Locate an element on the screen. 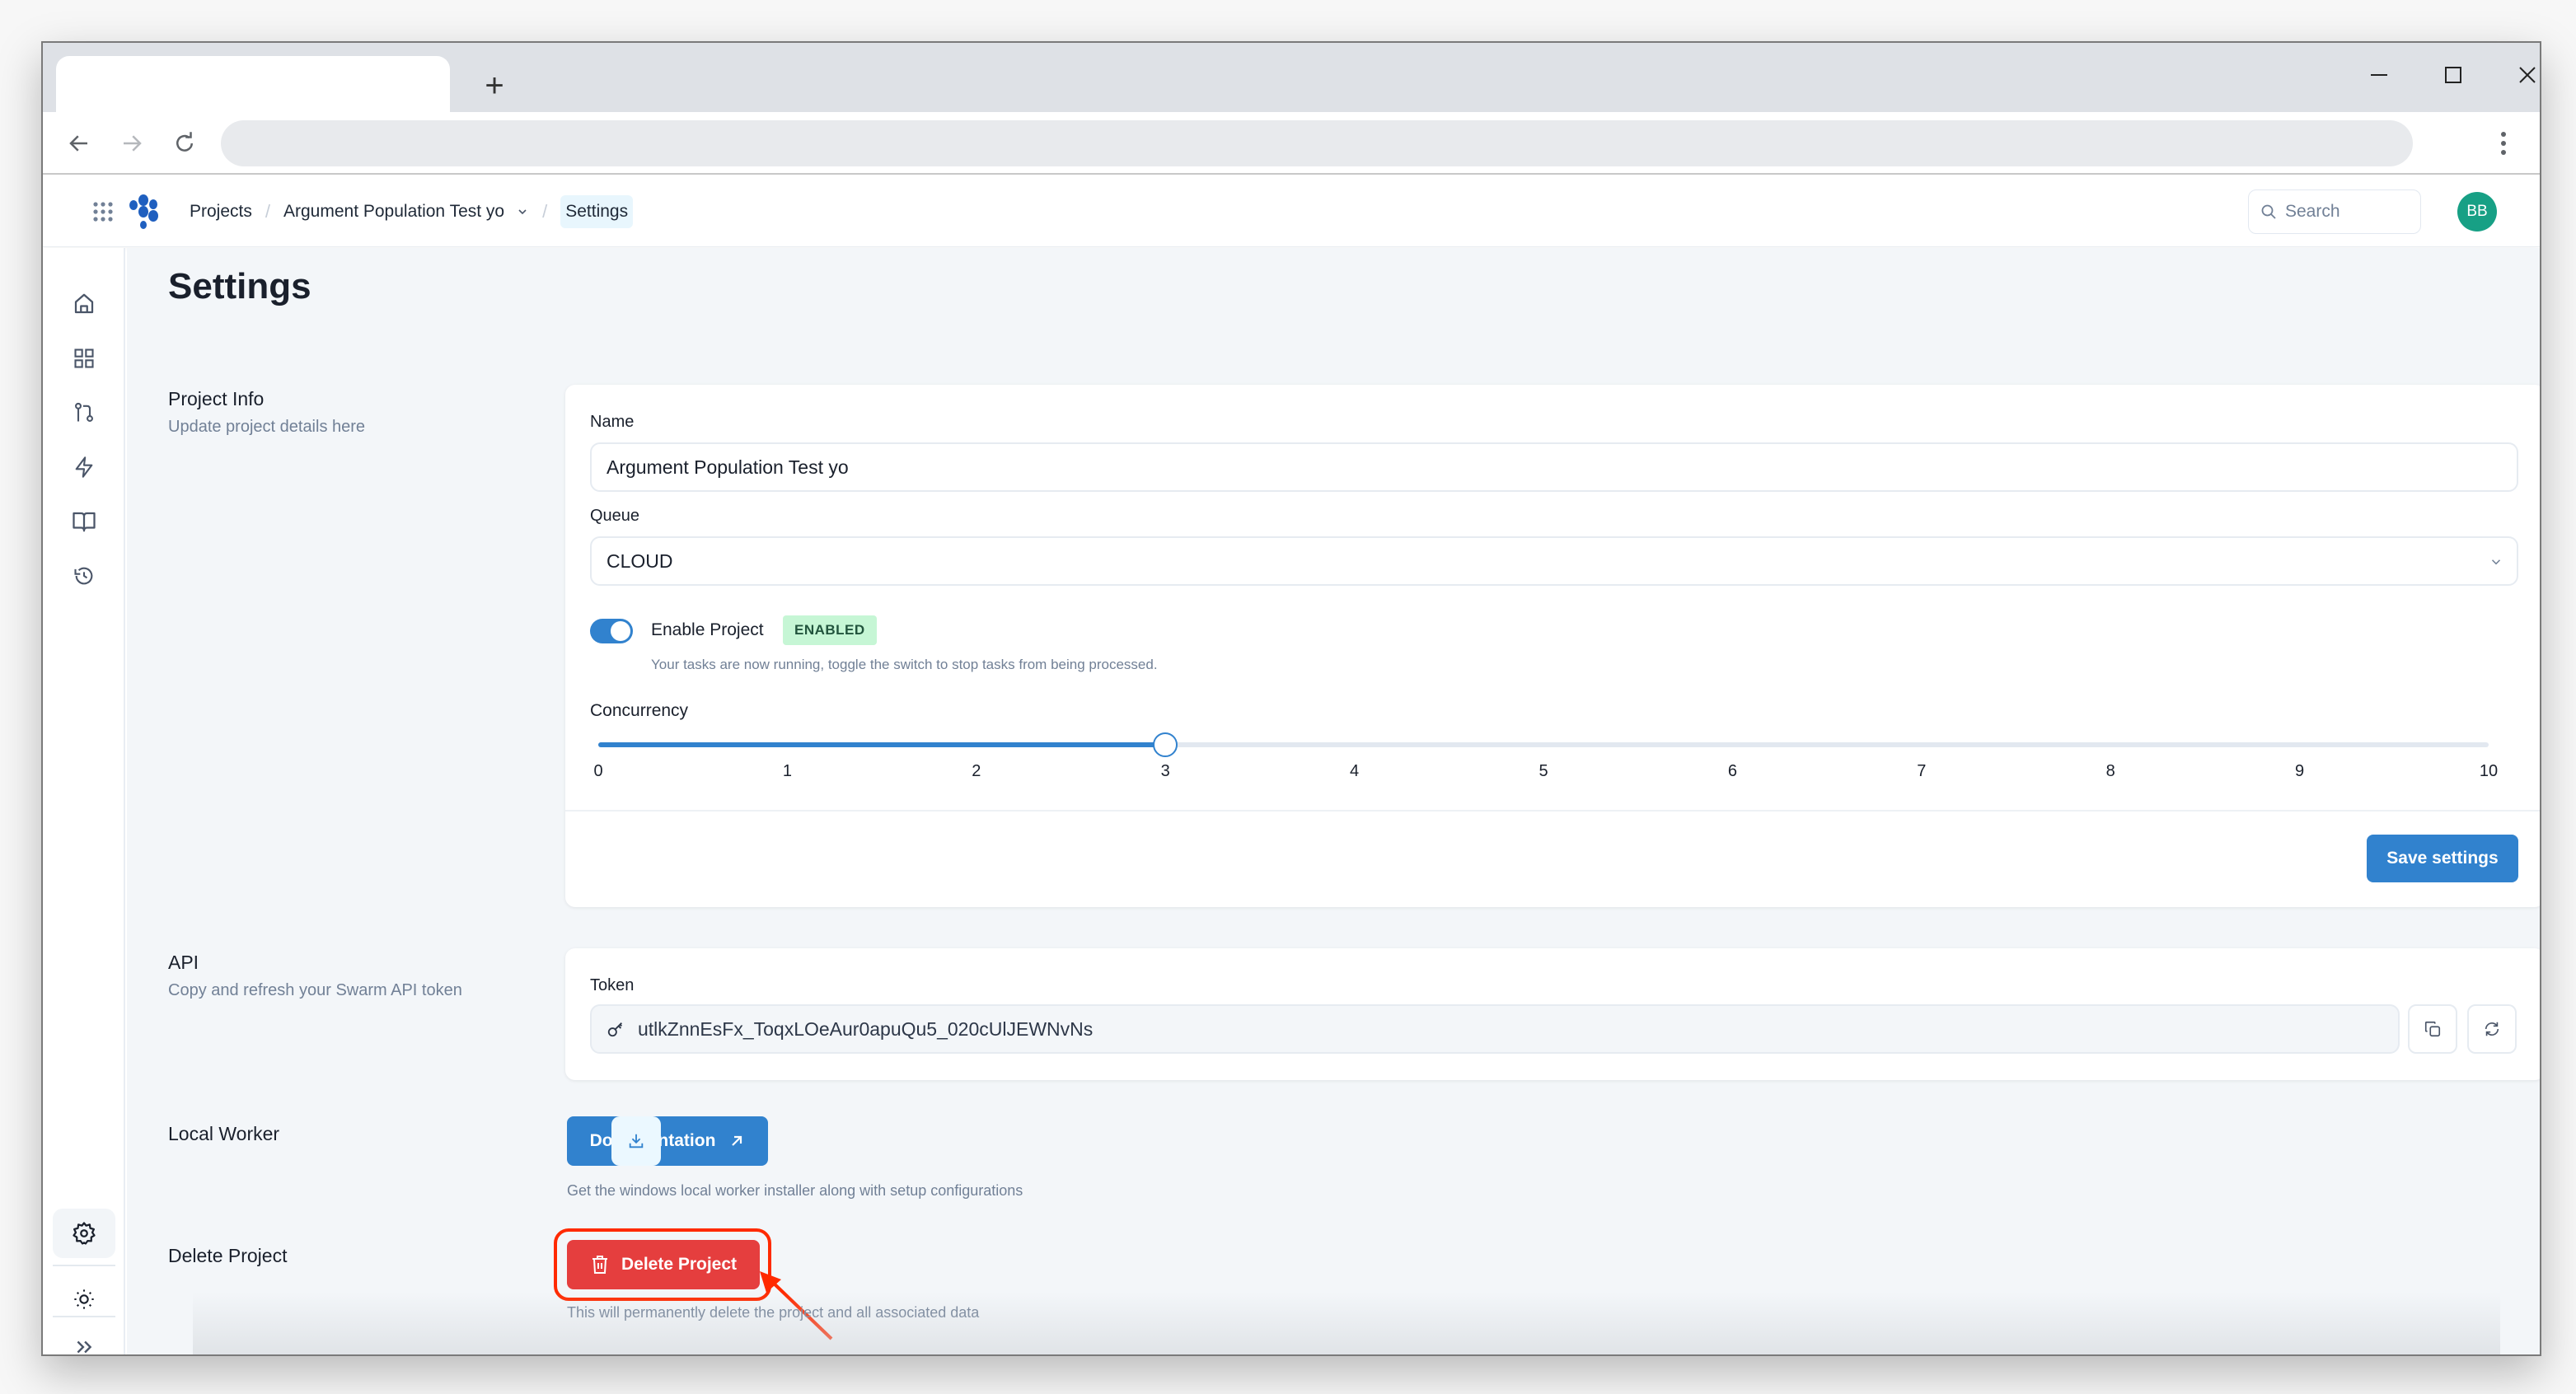 This screenshot has height=1394, width=2576. section-desc-project-info: Update project details here is located at coordinates (267, 427).